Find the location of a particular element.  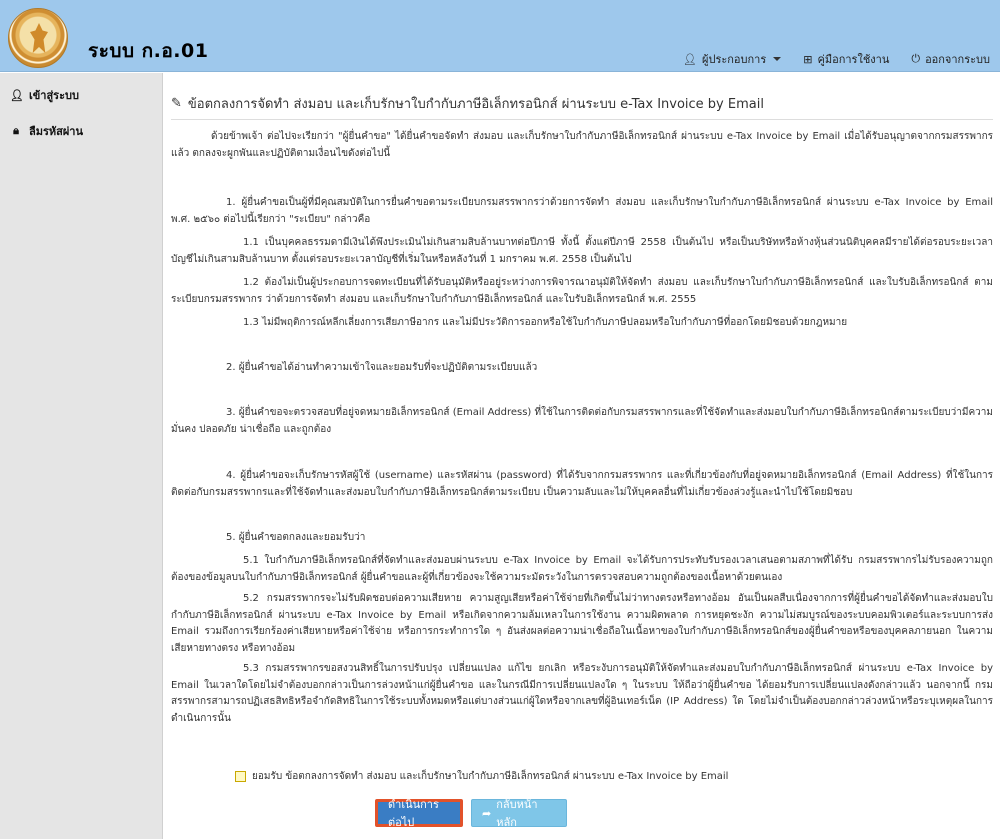

lock-icon: 🔒︎ is located at coordinates (16, 130).